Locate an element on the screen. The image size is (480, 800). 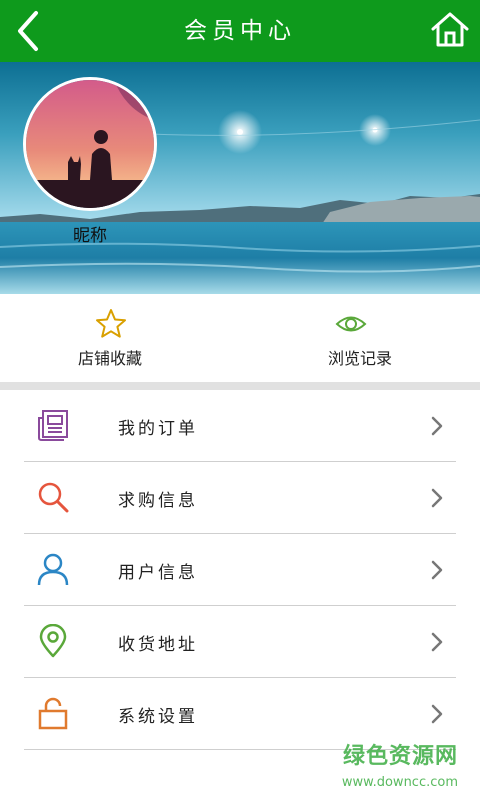
top-bar: 会员中心 is located at coordinates (240, 31).